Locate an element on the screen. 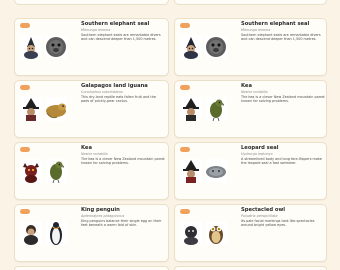 The image size is (340, 270). species-title: Spectacled owl is located at coordinates (263, 210).